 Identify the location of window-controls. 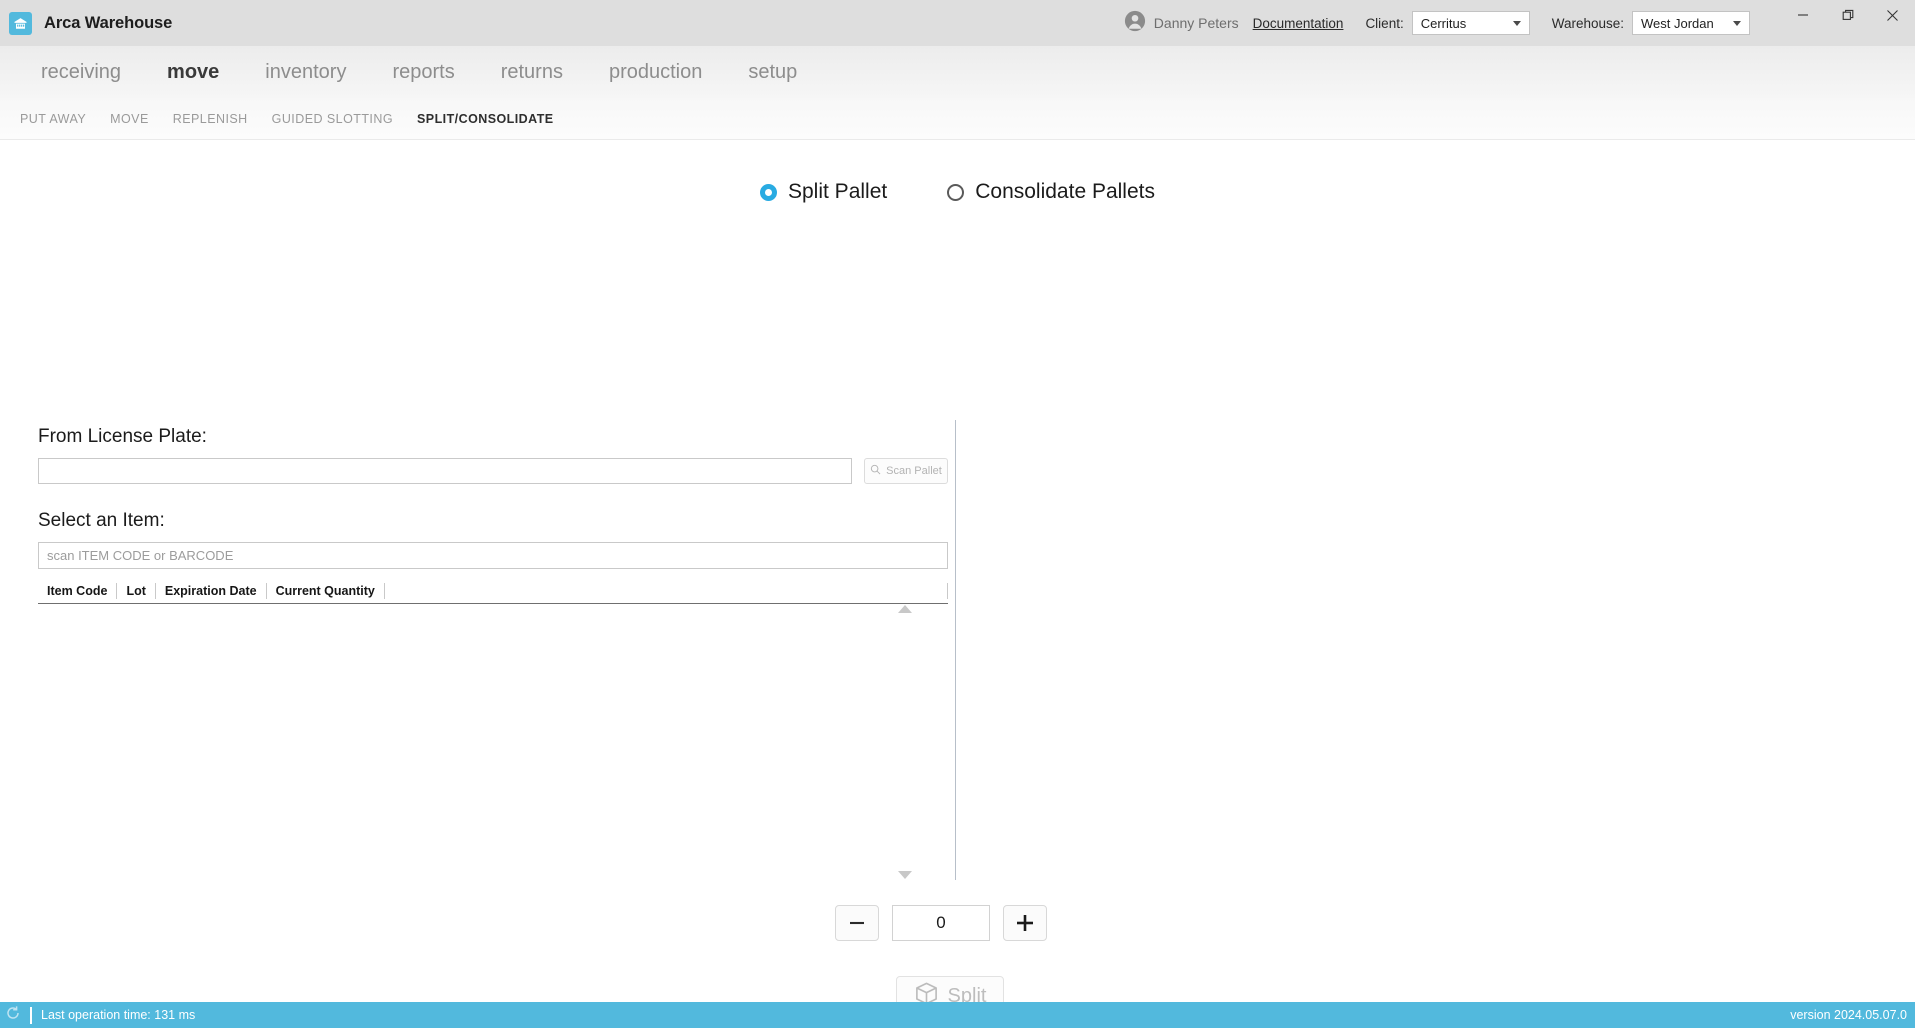
(1847, 23).